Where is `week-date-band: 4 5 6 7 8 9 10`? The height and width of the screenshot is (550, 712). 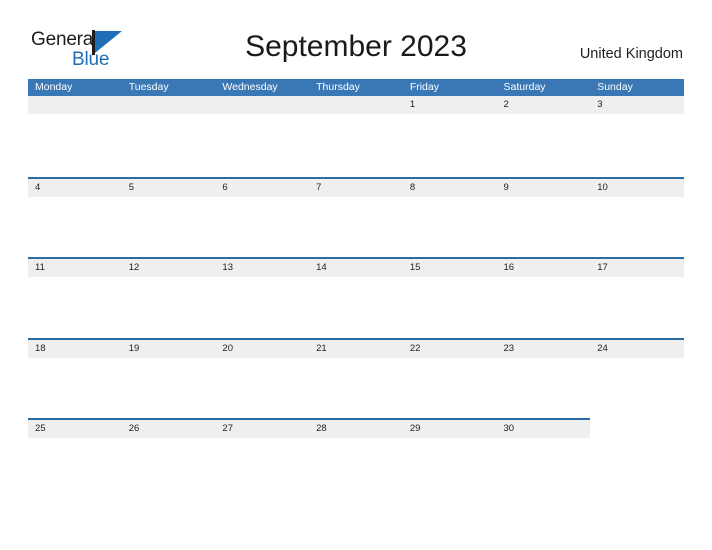
week-date-band: 4 5 6 7 8 9 10 is located at coordinates (356, 186).